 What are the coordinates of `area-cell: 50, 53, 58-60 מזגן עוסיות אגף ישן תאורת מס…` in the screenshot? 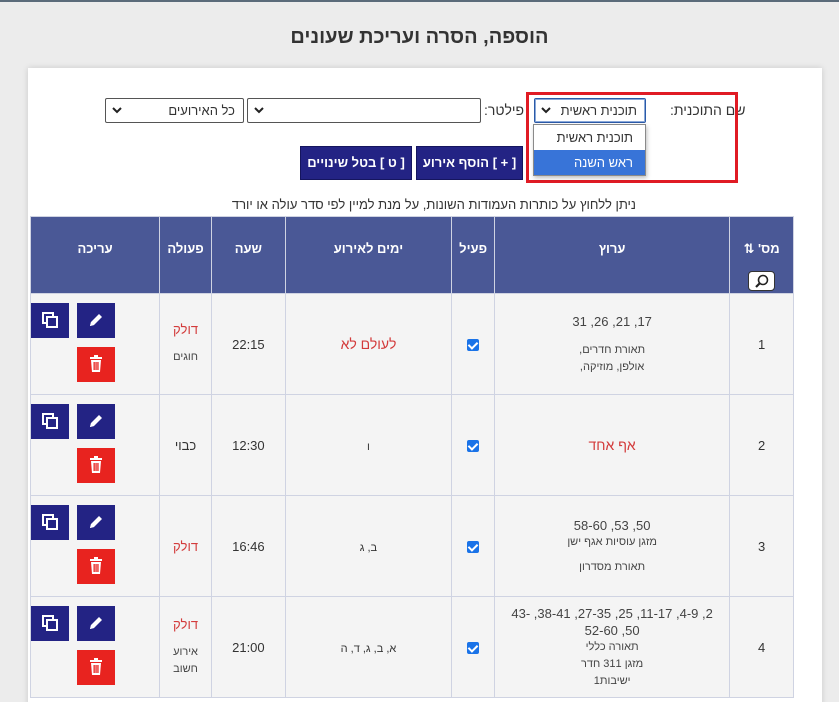 It's located at (612, 546).